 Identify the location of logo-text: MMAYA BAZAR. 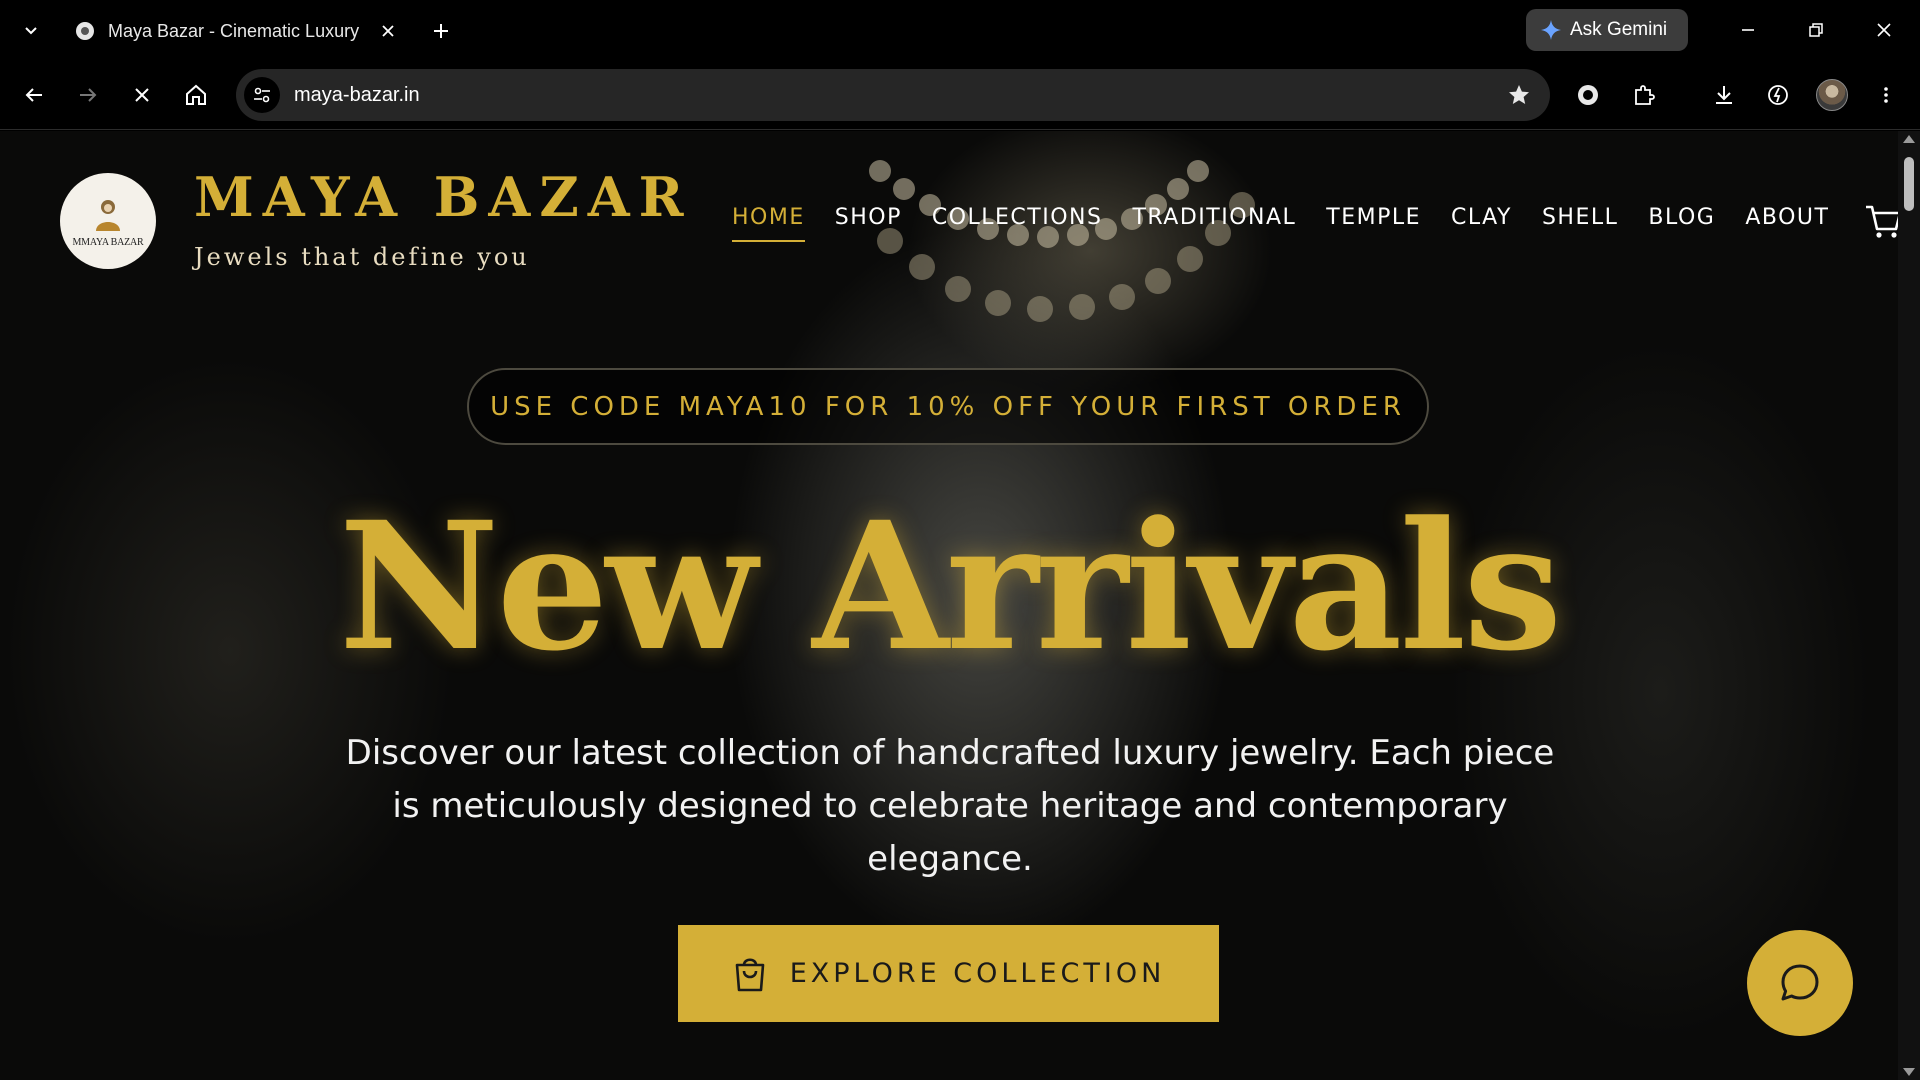
(108, 242).